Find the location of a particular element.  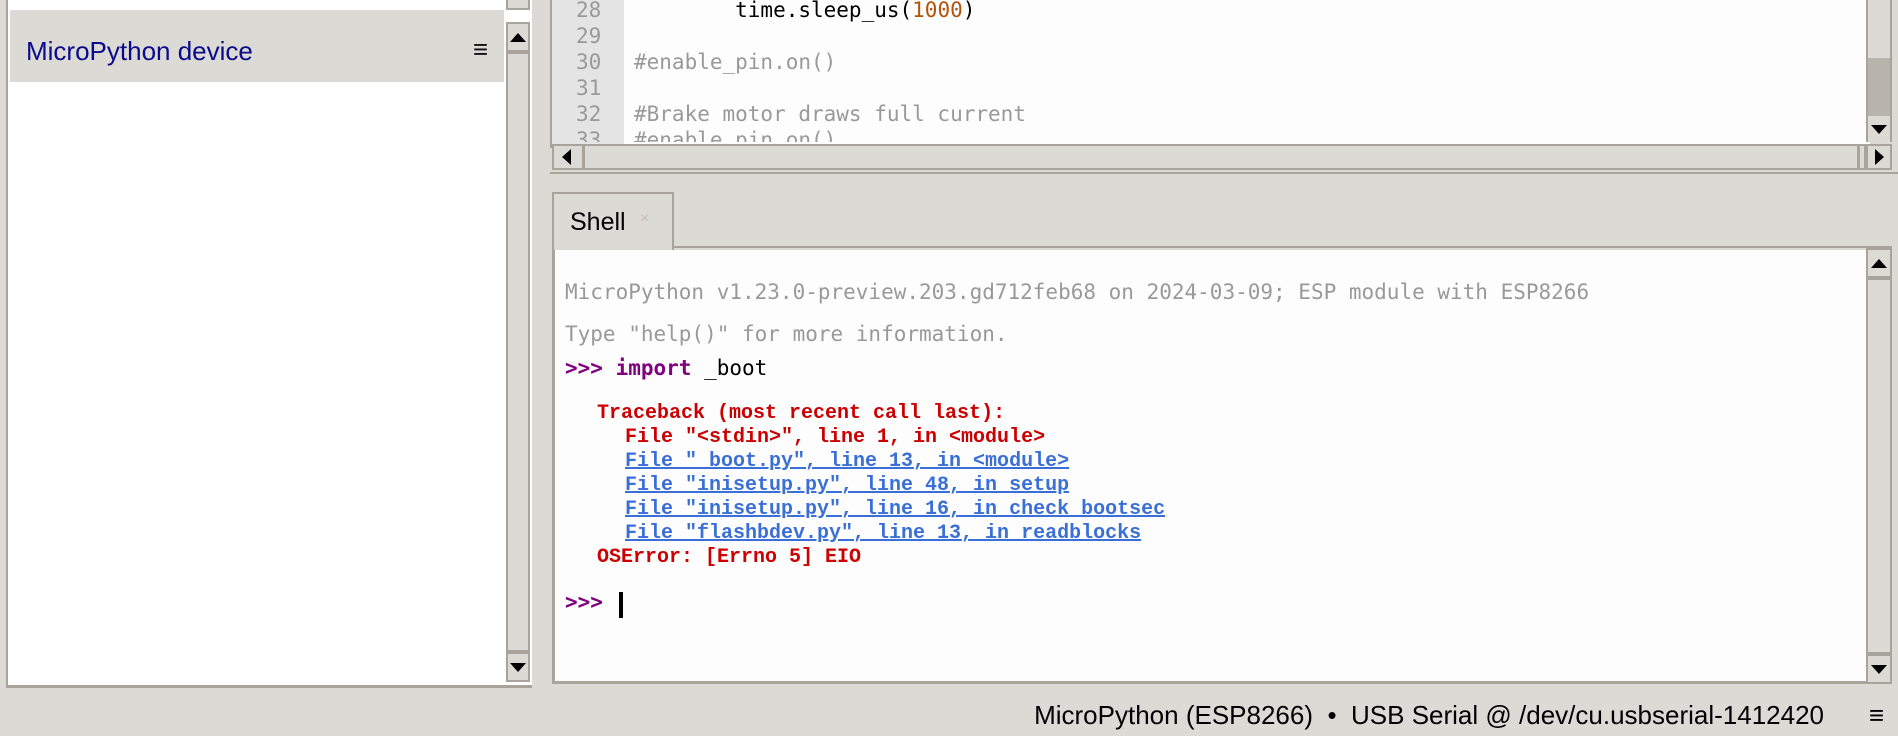

arrow-right-icon is located at coordinates (1879, 157).